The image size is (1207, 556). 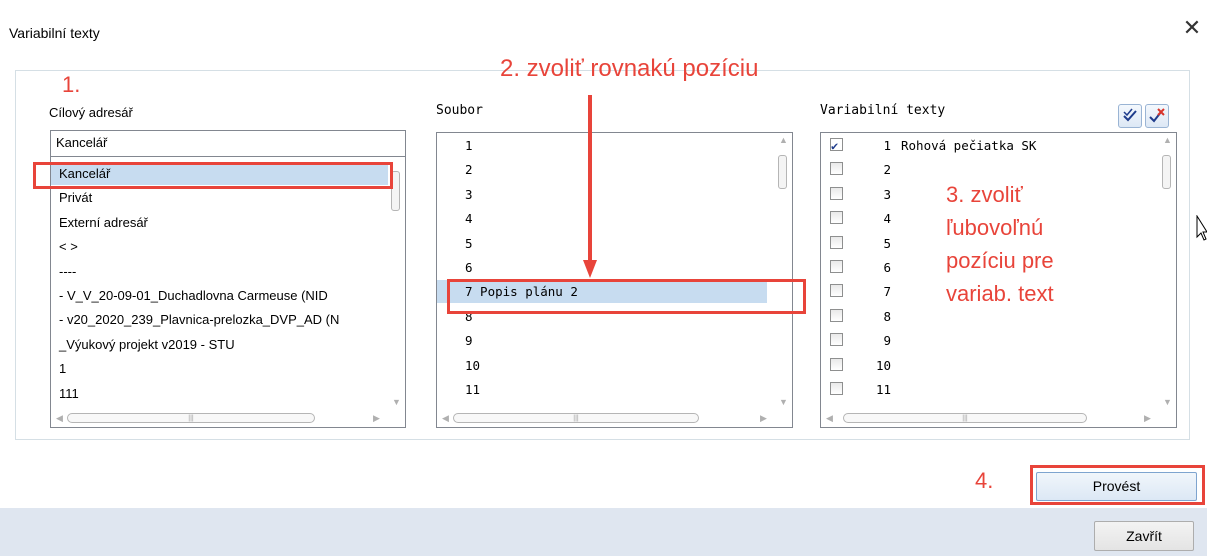 What do you see at coordinates (602, 243) in the screenshot?
I see `list-item: 5` at bounding box center [602, 243].